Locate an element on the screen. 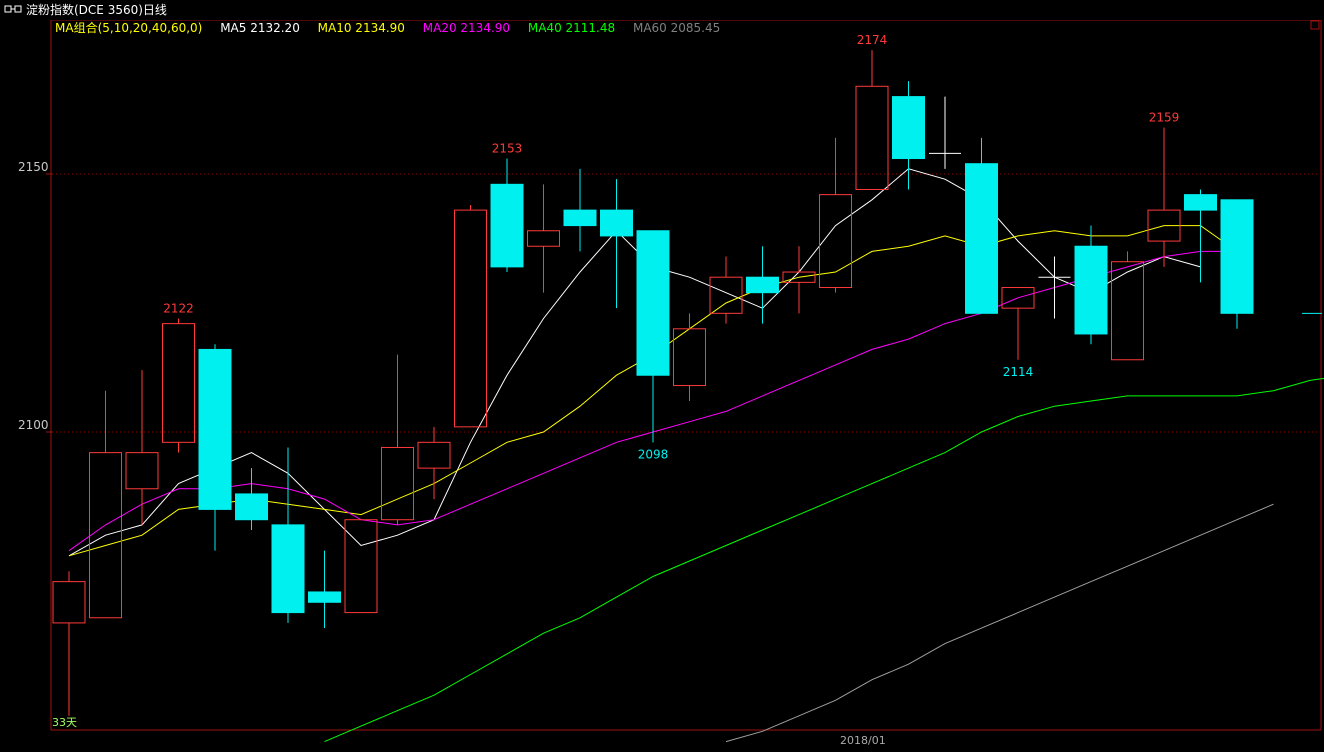  title-bar: 淀粉指数(DCE 3560)日线 is located at coordinates (662, 10).